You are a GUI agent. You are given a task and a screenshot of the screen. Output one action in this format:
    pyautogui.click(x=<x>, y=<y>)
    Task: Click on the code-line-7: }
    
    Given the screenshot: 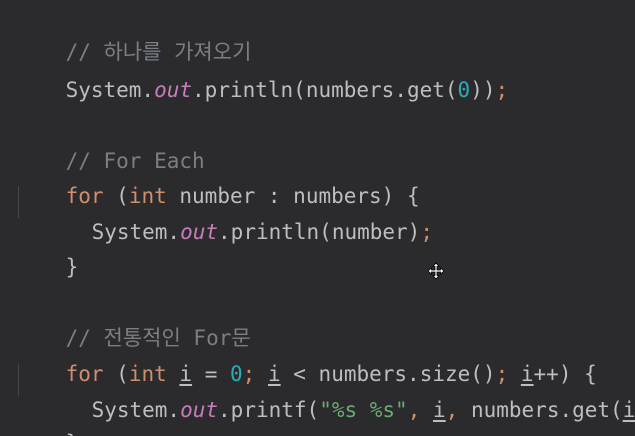 What is the action you would take?
    pyautogui.click(x=47, y=250)
    